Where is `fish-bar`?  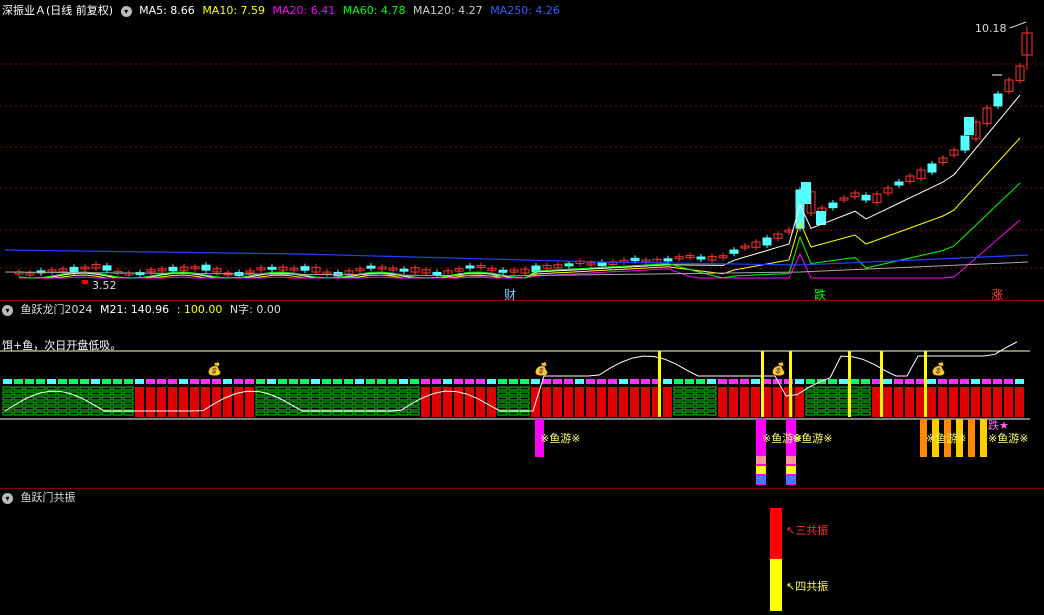 fish-bar is located at coordinates (971, 438).